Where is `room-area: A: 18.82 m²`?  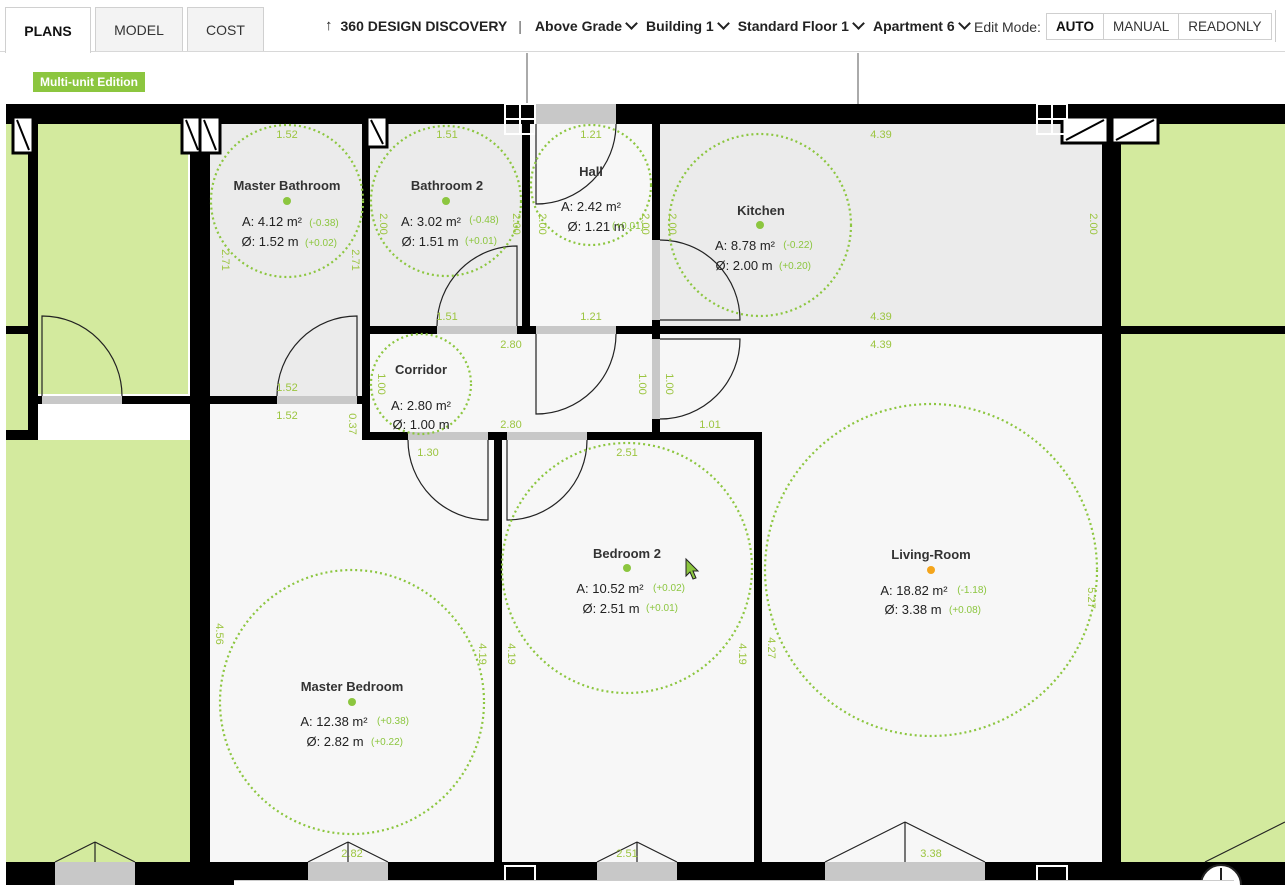
room-area: A: 18.82 m² is located at coordinates (914, 590).